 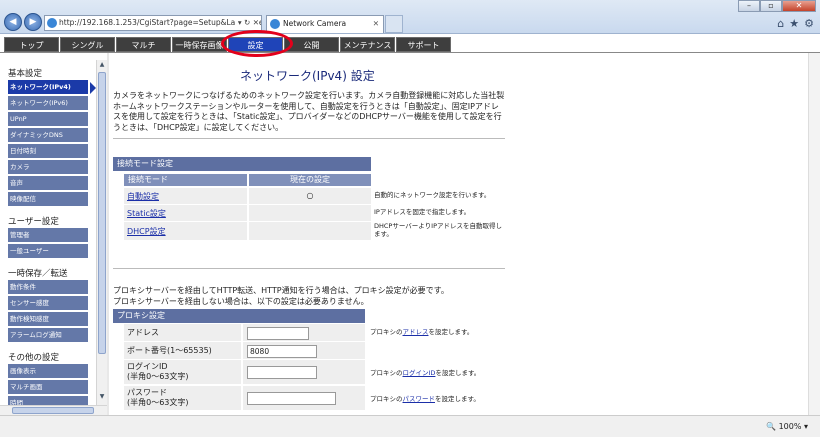 I want to click on scroll-up-icon: ▲, so click(x=102, y=66).